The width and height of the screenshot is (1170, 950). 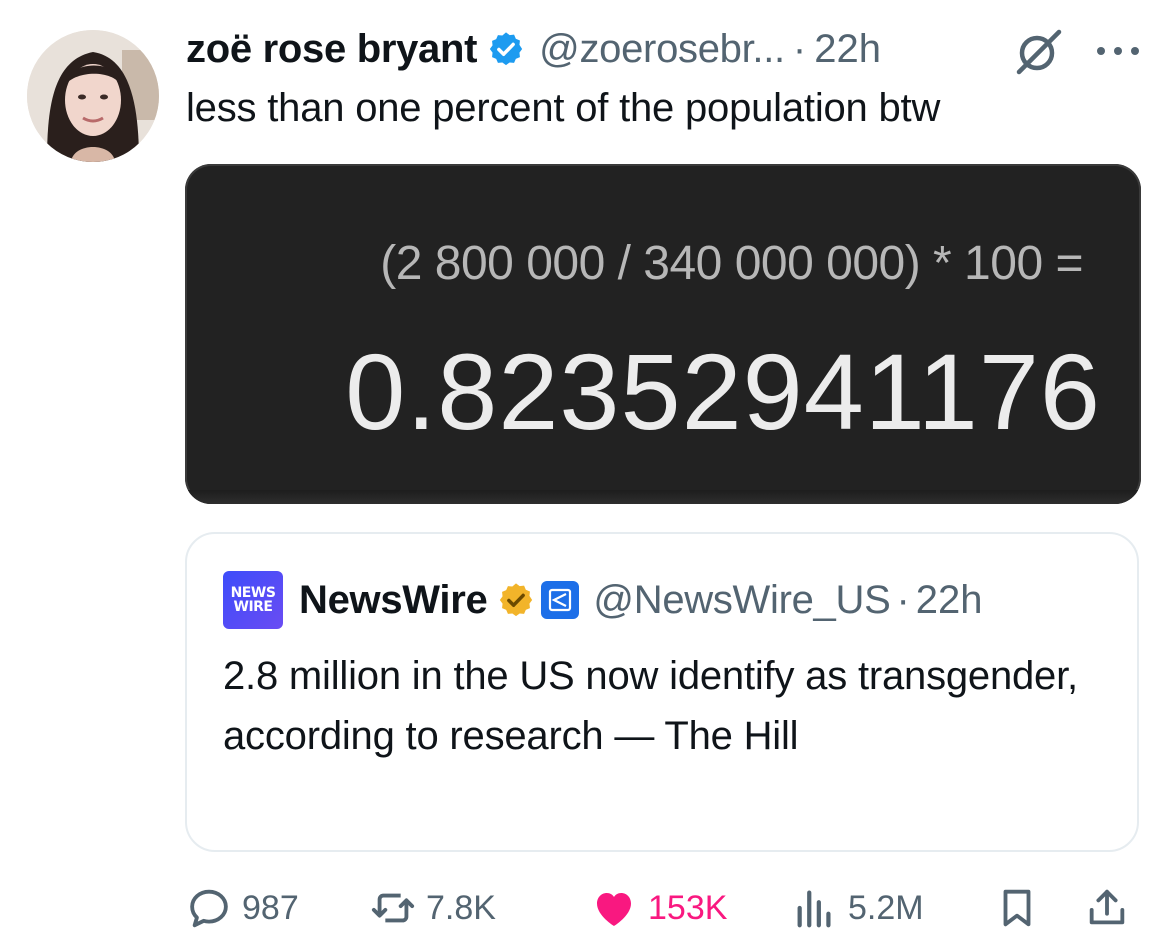 I want to click on quoted-author-name: NewsWire, so click(x=393, y=600).